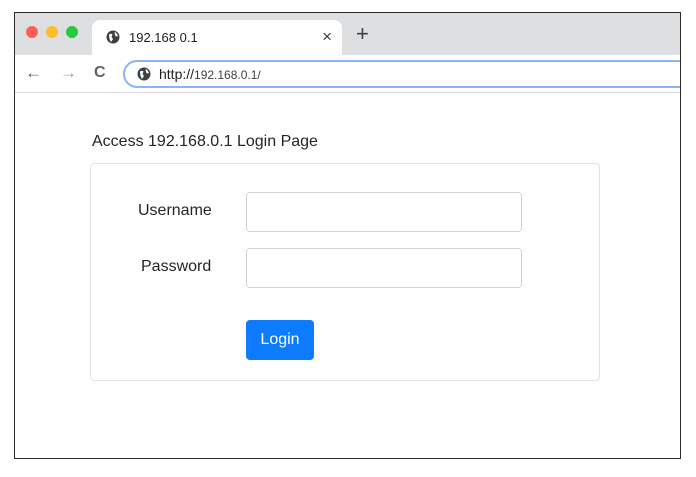 This screenshot has height=477, width=696. I want to click on maximize-window-button, so click(72, 32).